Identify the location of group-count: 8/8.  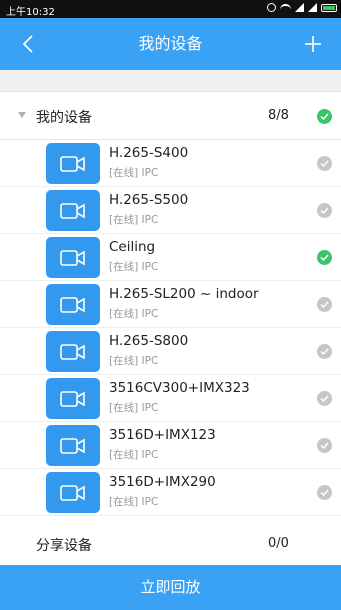
(278, 115).